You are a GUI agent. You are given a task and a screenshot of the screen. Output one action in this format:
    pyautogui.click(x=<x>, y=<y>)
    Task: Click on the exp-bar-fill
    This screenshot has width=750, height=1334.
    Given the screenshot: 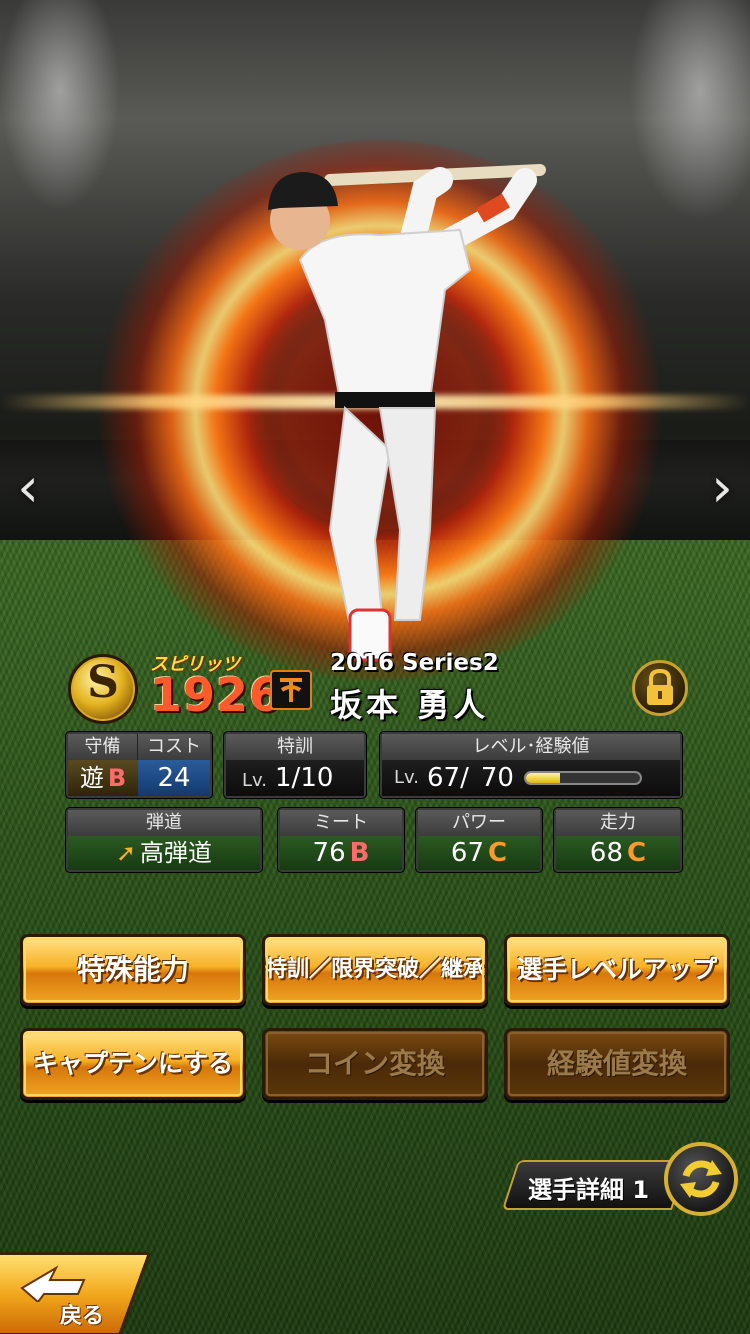 What is the action you would take?
    pyautogui.click(x=543, y=778)
    